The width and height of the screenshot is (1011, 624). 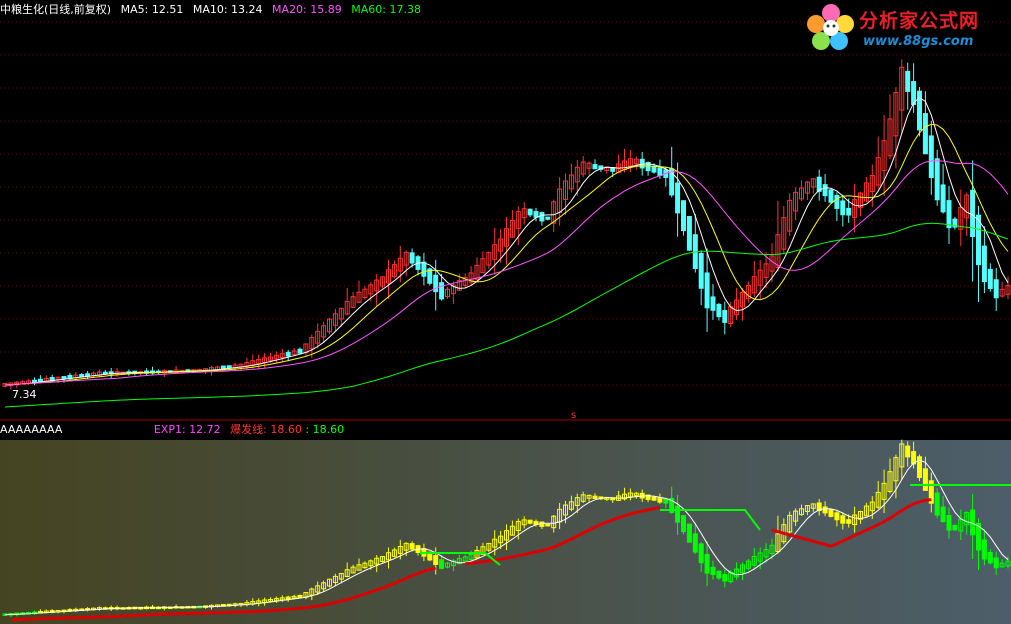 I want to click on exp1-value: 12.72, so click(x=205, y=429).